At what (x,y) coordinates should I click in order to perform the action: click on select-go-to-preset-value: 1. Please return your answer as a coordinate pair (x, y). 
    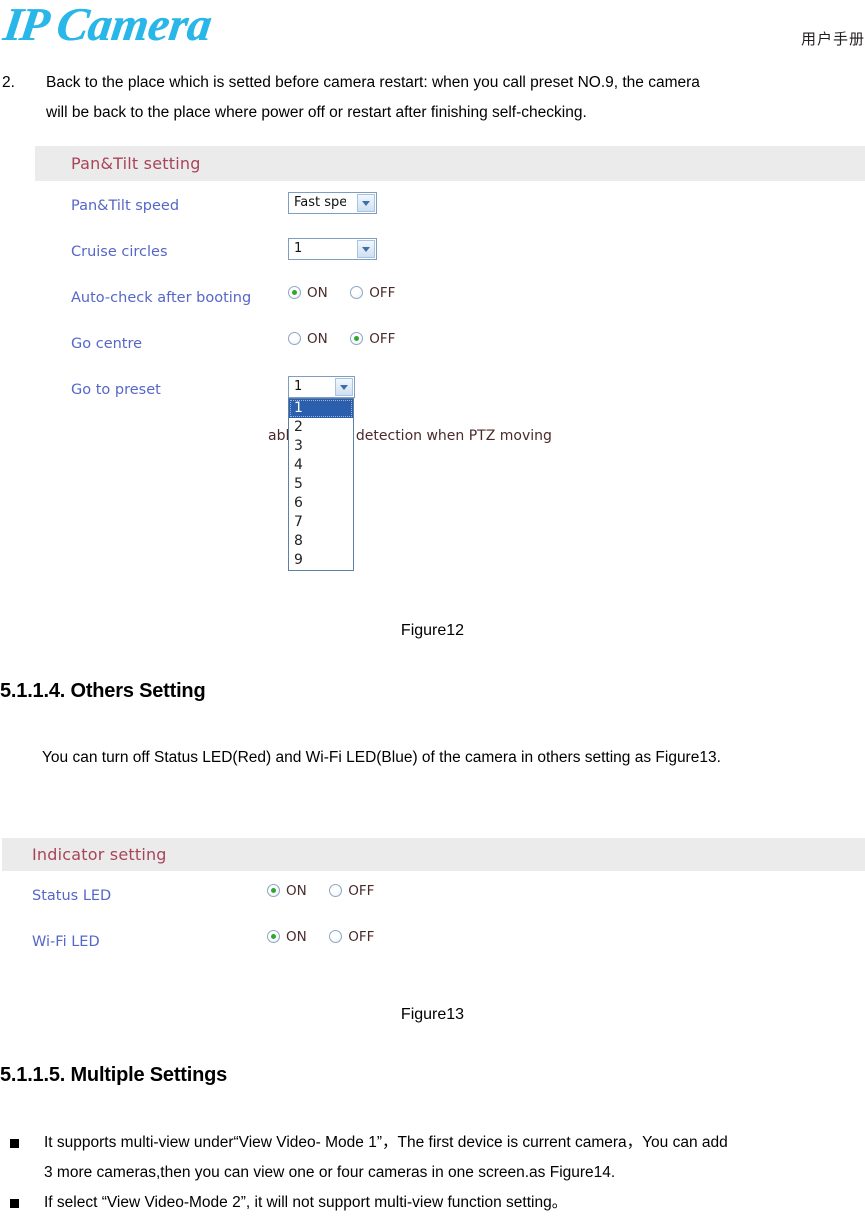
    Looking at the image, I should click on (298, 386).